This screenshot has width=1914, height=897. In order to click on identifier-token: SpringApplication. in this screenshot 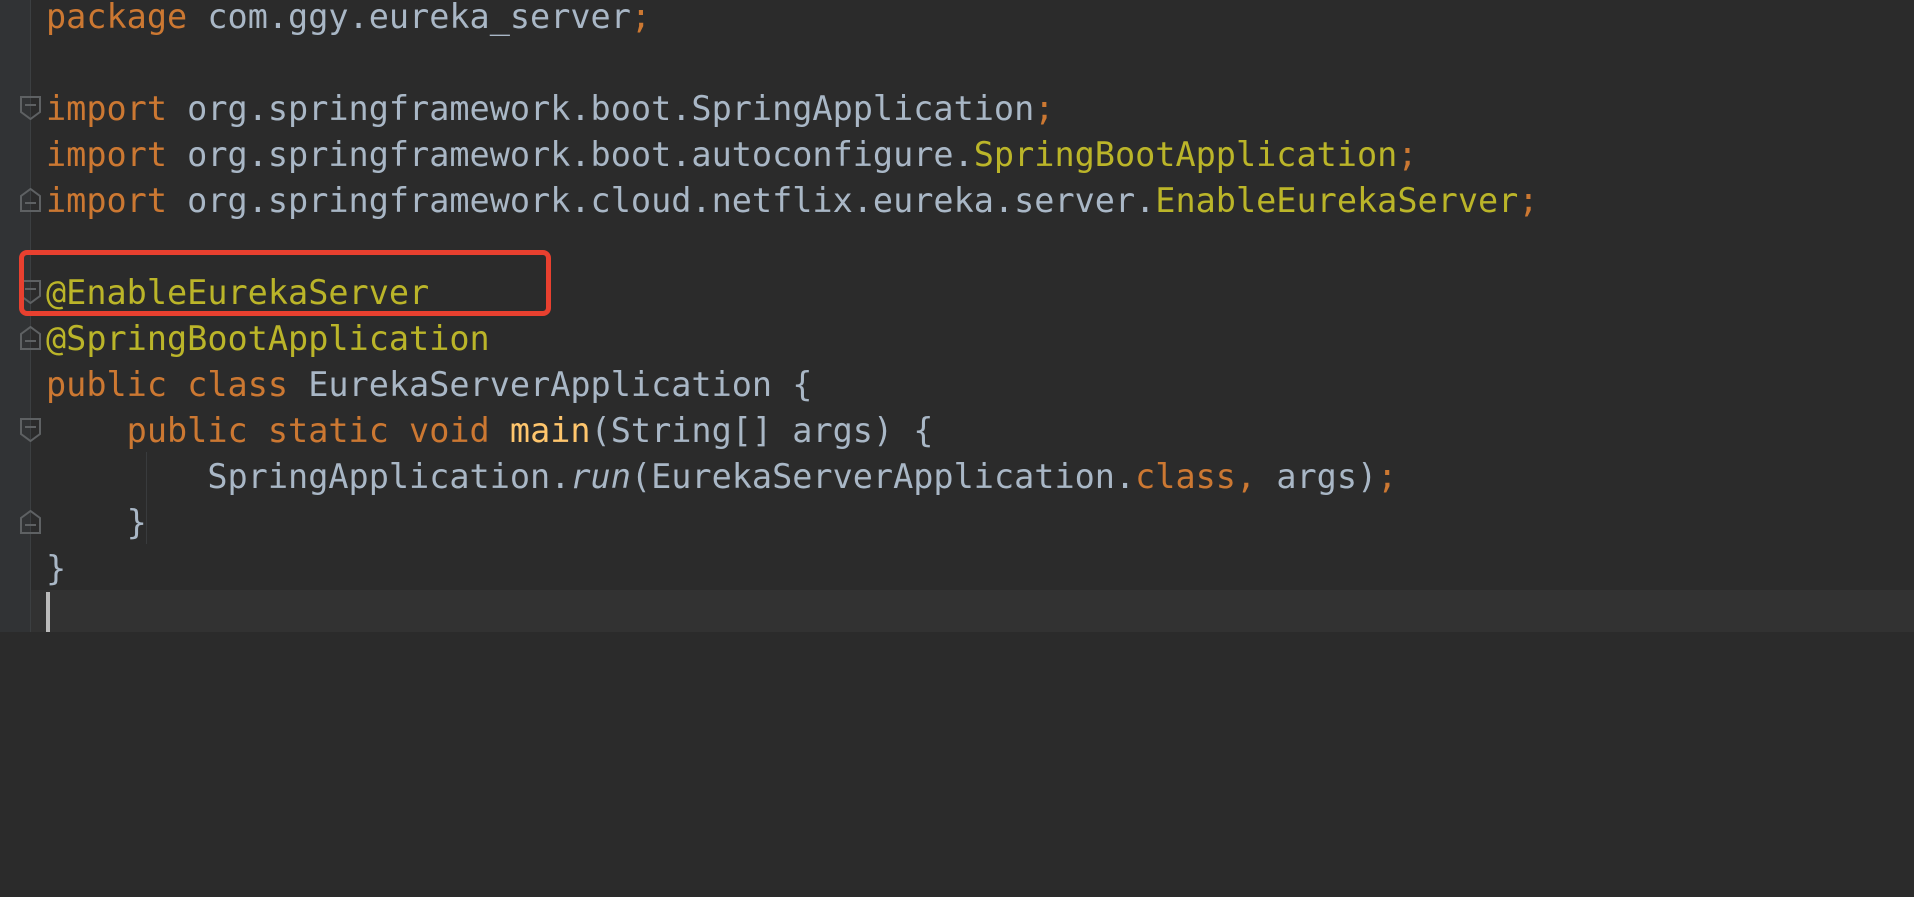, I will do `click(308, 476)`.